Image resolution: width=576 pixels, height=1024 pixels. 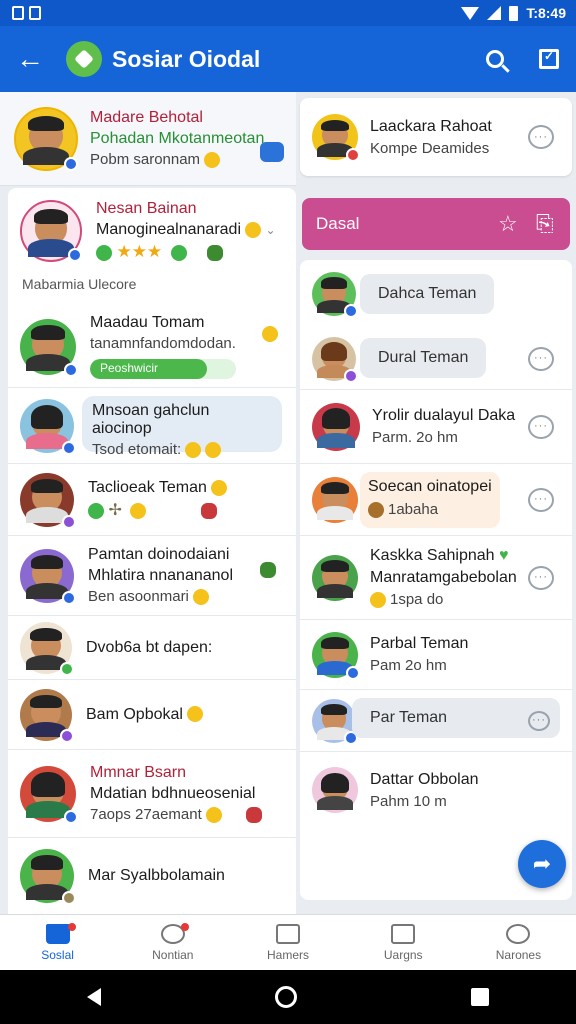 I want to click on green-emoji-icon, so click(x=104, y=252).